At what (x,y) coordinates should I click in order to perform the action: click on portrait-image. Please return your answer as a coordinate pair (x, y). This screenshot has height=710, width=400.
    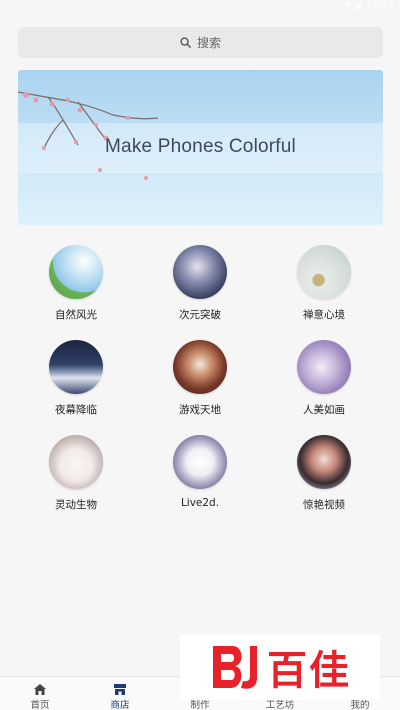
    Looking at the image, I should click on (324, 367).